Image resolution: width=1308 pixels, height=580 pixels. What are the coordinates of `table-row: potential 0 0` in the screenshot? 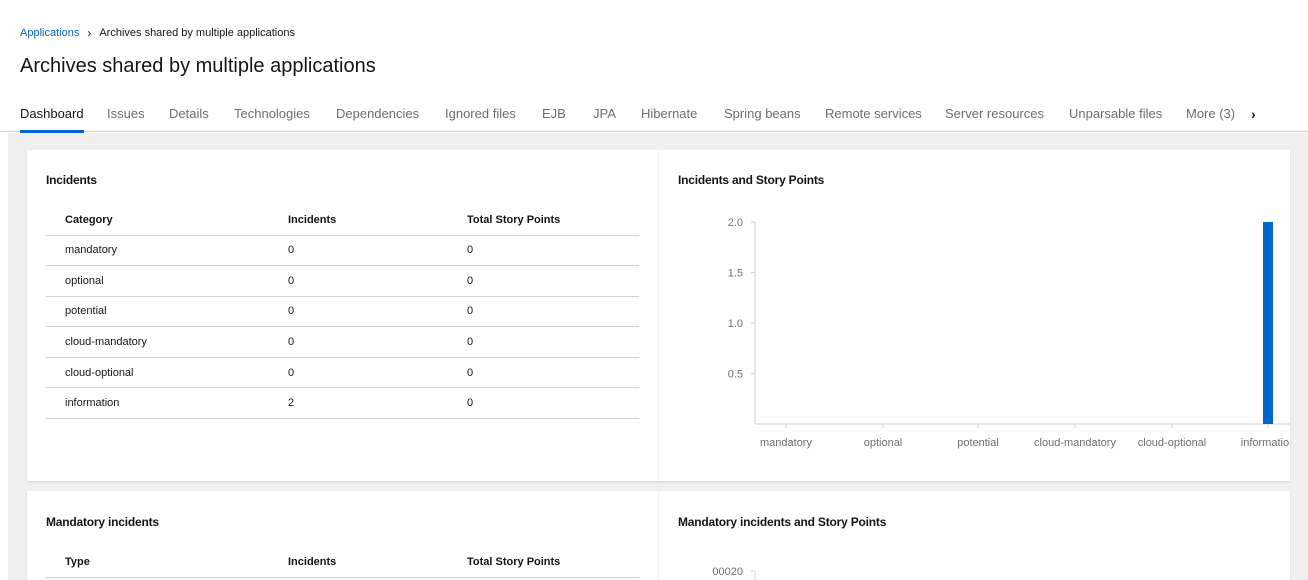 It's located at (342, 312).